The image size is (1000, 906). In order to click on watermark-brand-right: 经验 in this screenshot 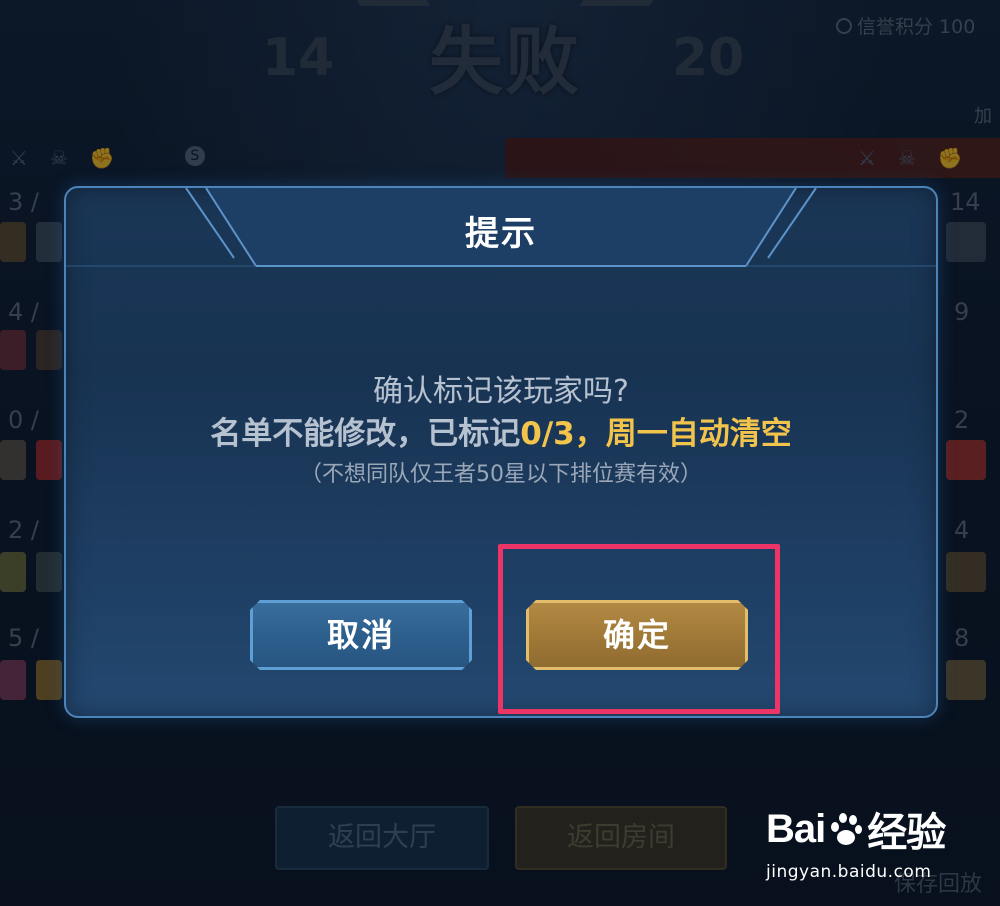, I will do `click(906, 833)`.